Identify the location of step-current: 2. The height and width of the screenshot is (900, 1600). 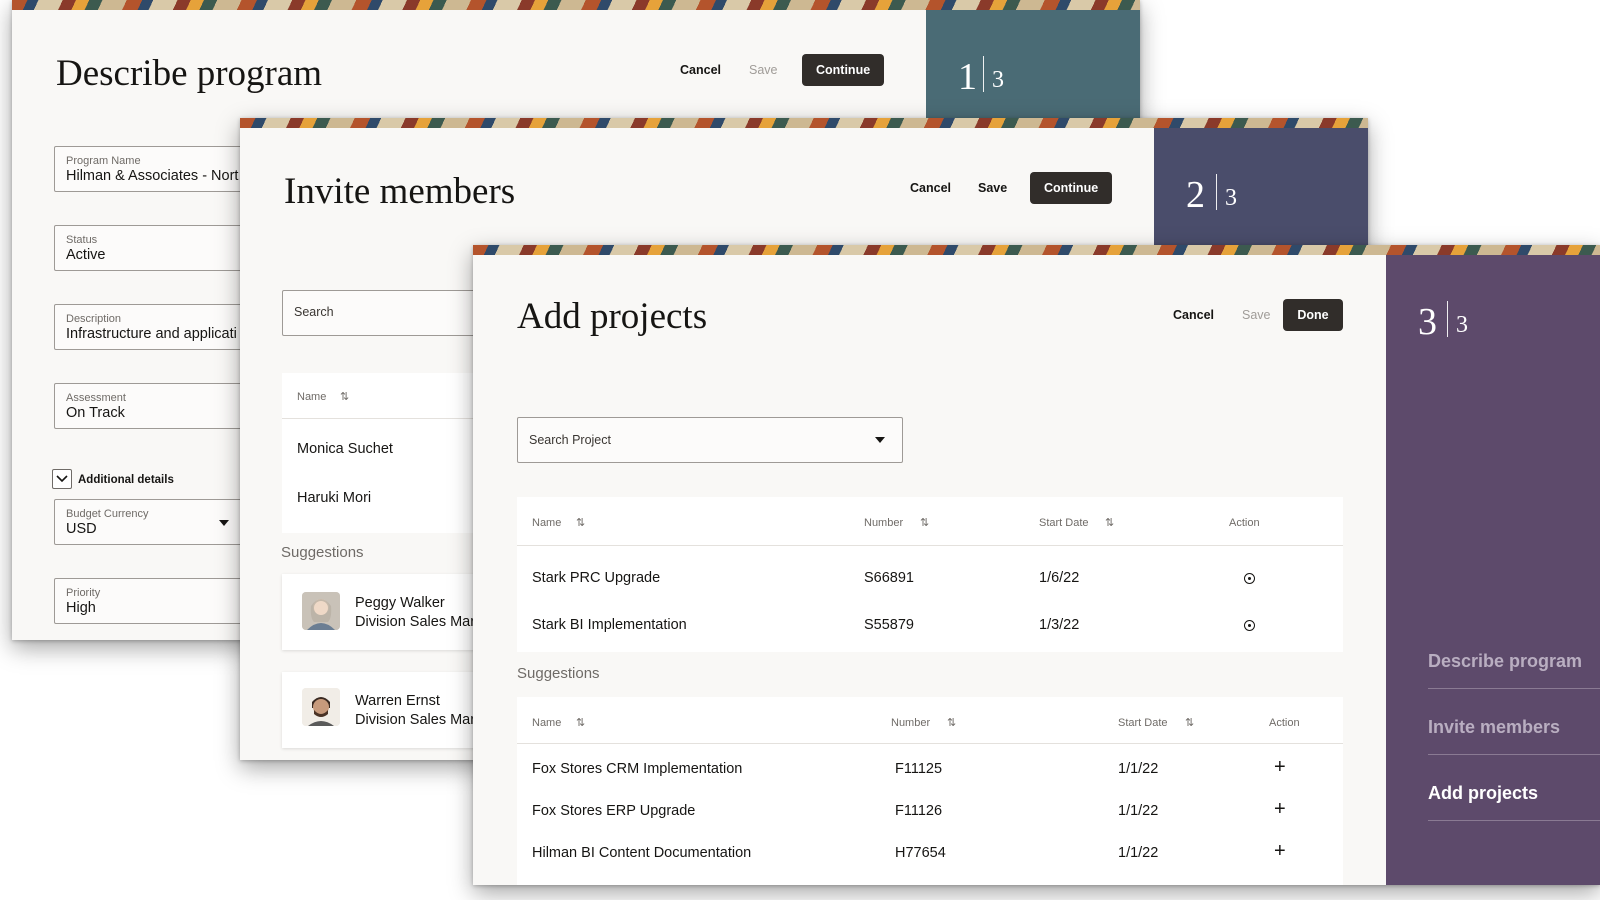
(1195, 195).